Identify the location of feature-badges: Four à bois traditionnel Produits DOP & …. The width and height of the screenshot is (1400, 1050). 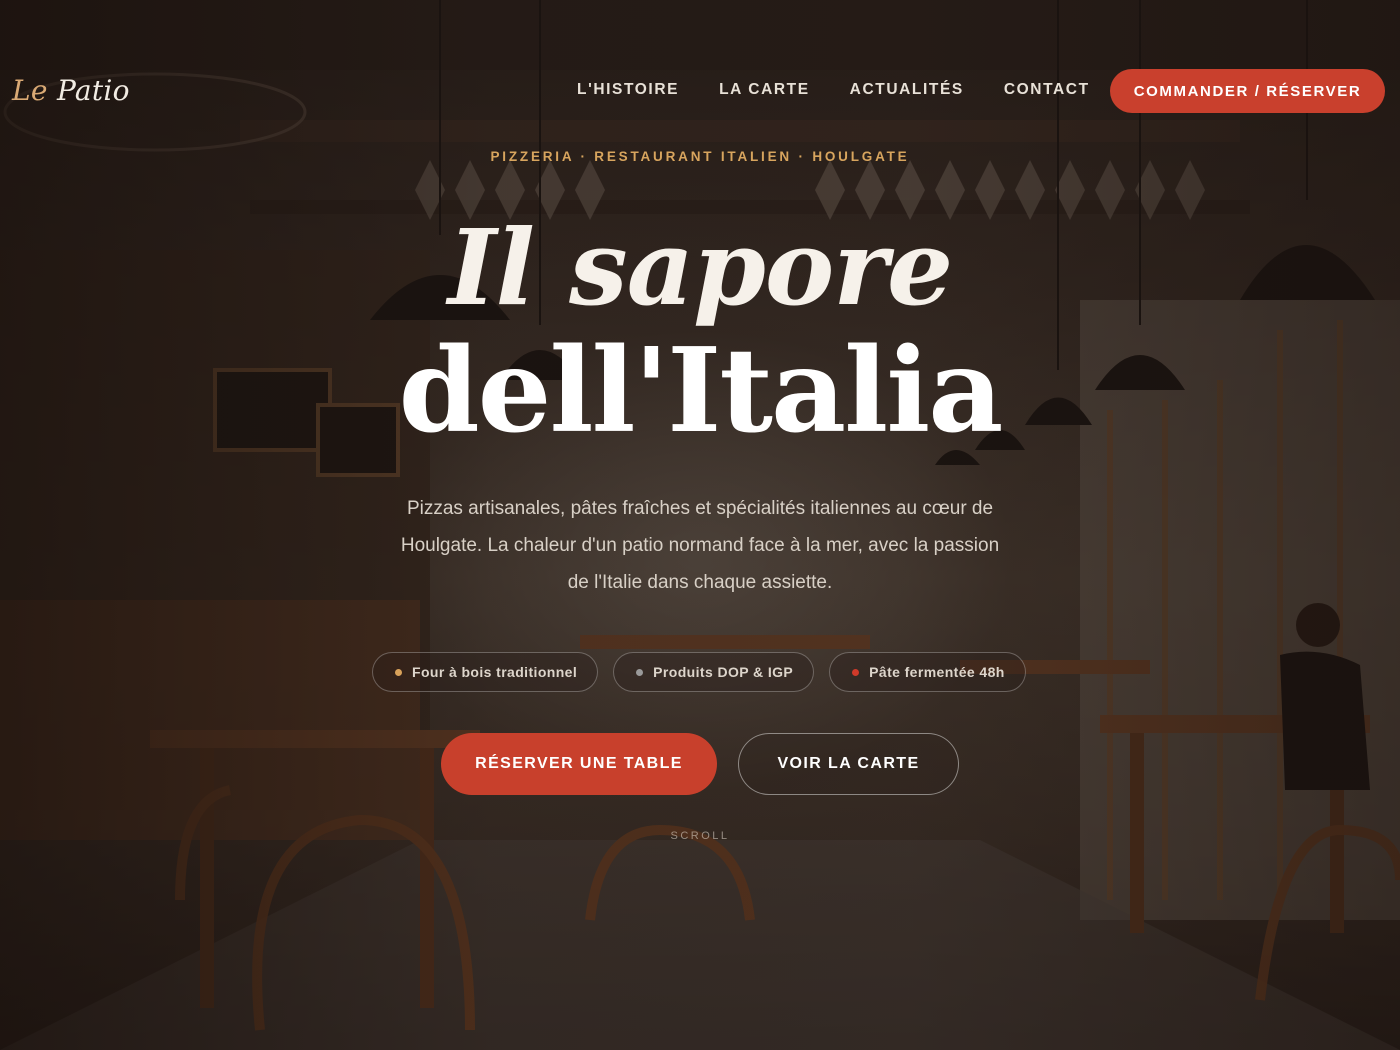
(699, 672).